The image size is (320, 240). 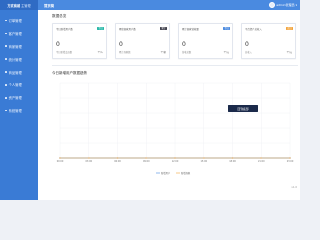 I want to click on legend-label: 新增用户, so click(x=165, y=173).